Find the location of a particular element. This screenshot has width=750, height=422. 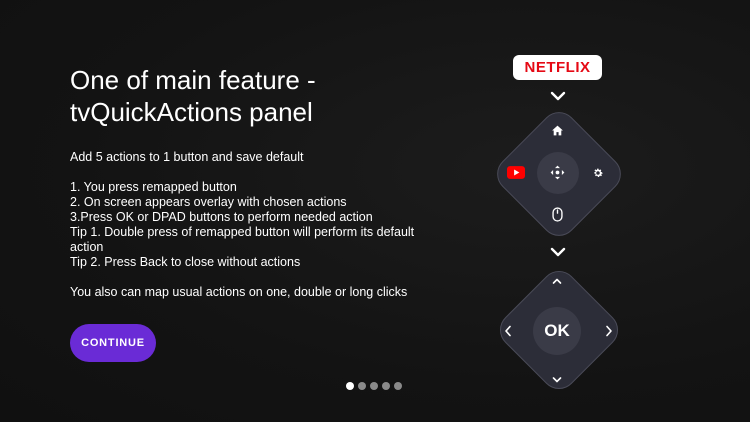

netflix-logo: NETFLIX is located at coordinates (557, 67).